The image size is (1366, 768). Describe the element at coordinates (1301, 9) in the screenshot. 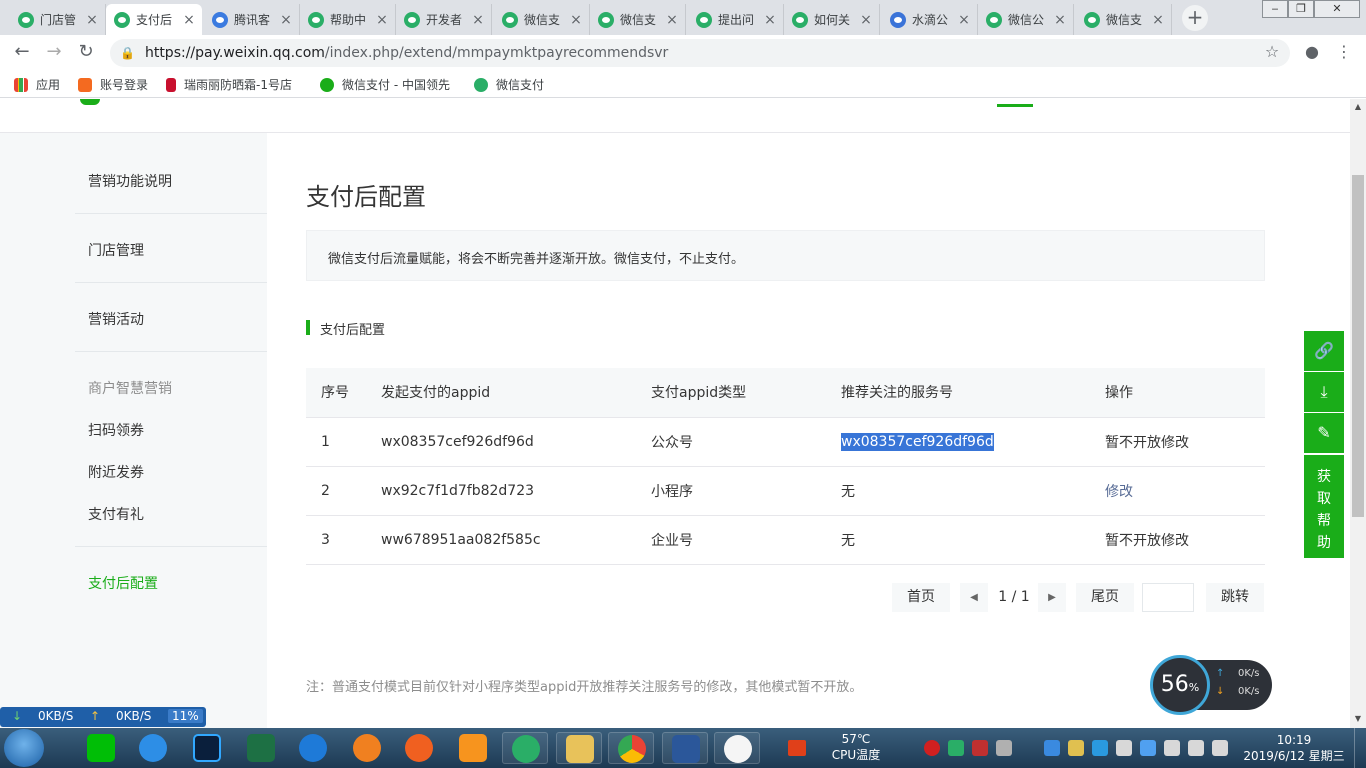

I see `maximize-button: ❐` at that location.